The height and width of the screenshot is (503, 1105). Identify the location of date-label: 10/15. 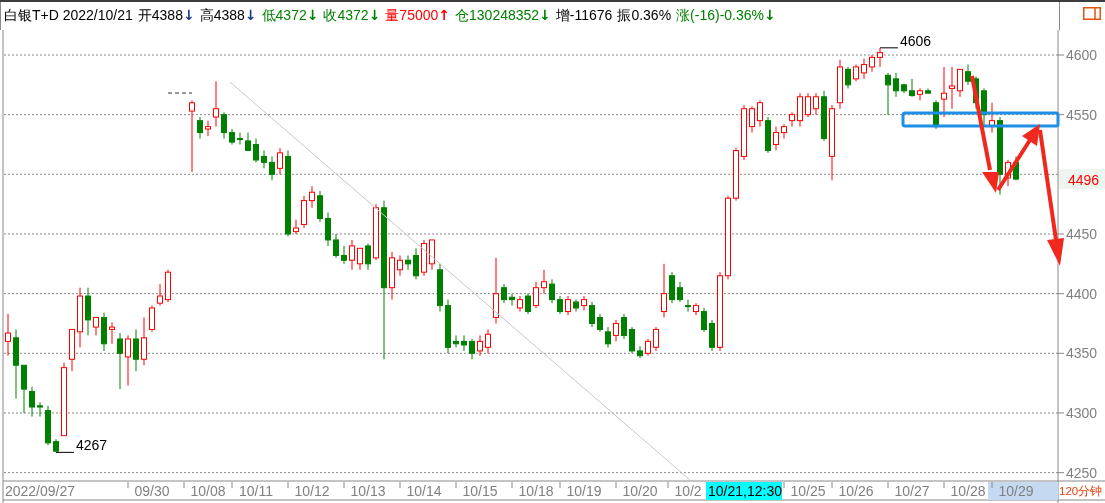
(480, 491).